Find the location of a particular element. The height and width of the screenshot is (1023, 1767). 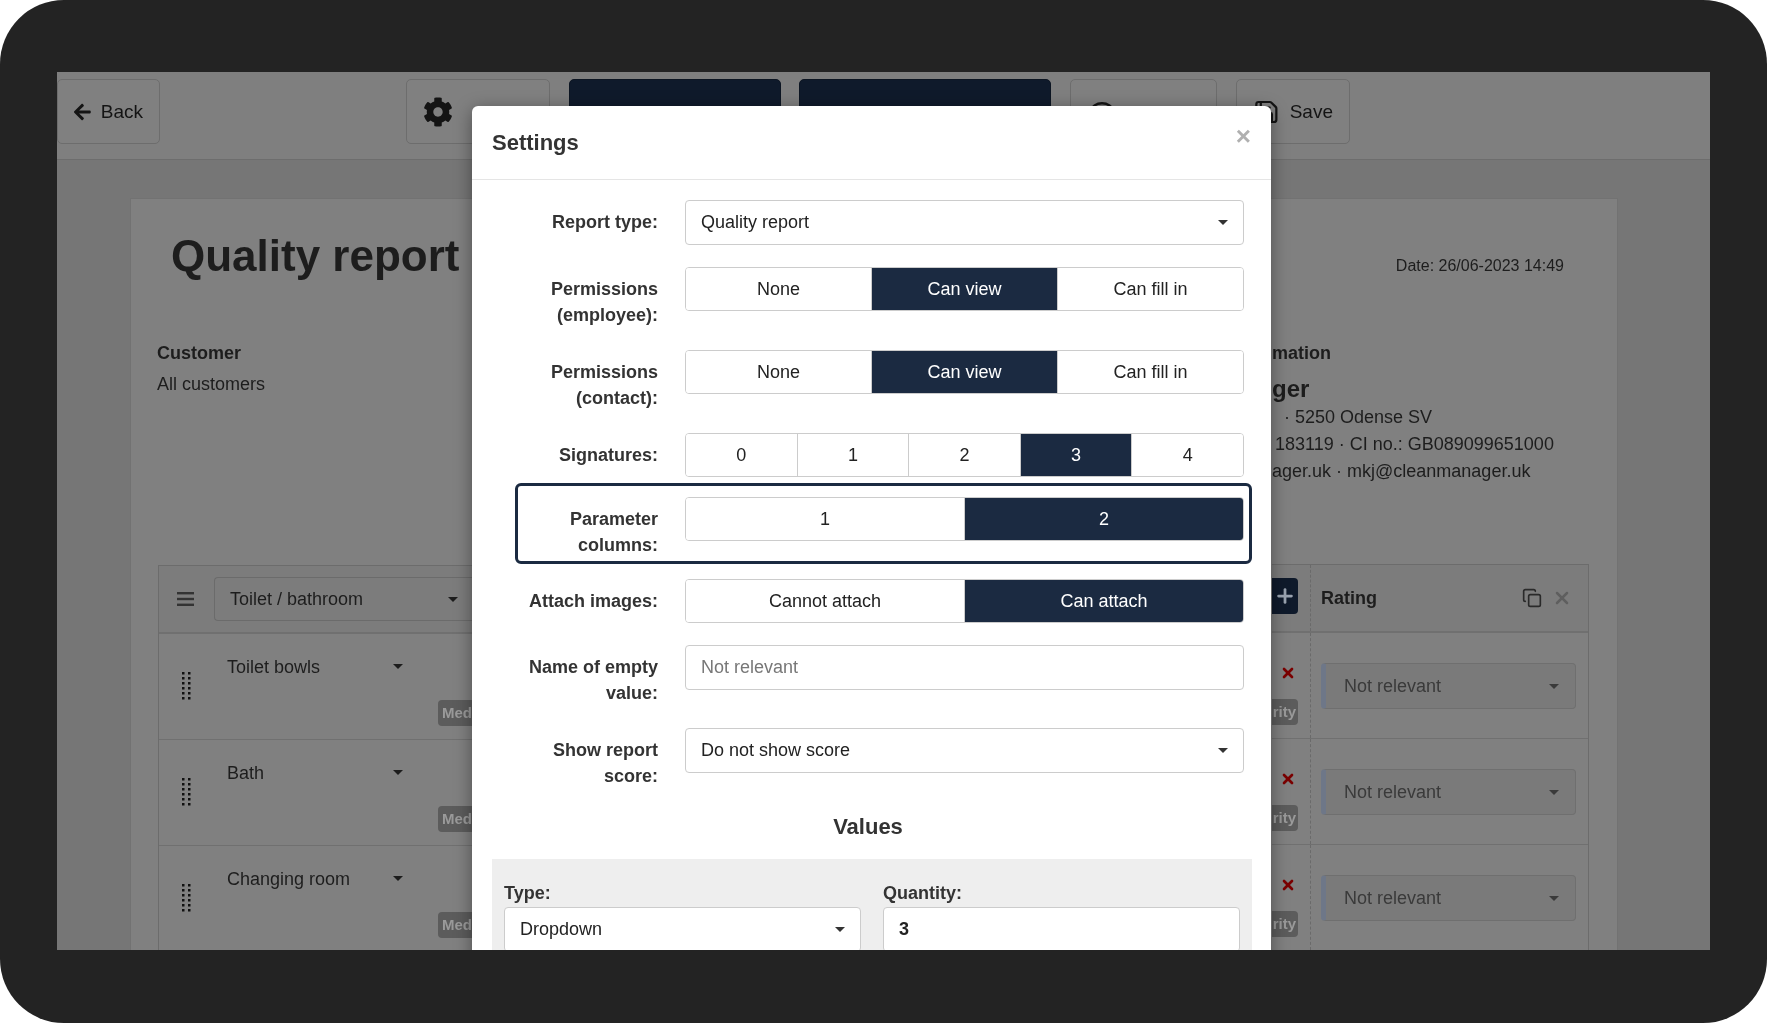

dialog-title: Settings is located at coordinates (535, 142).